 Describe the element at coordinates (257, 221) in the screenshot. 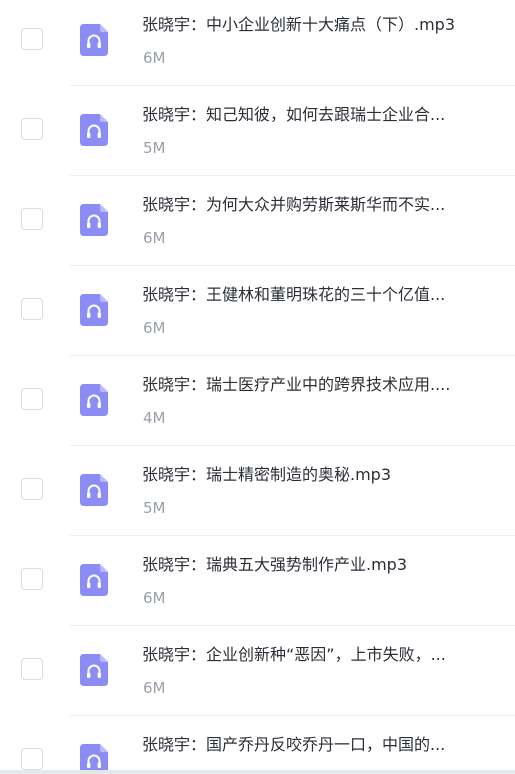

I see `file-row: 张晓宇：为何大众并购劳斯莱斯华而不实... 6M` at that location.